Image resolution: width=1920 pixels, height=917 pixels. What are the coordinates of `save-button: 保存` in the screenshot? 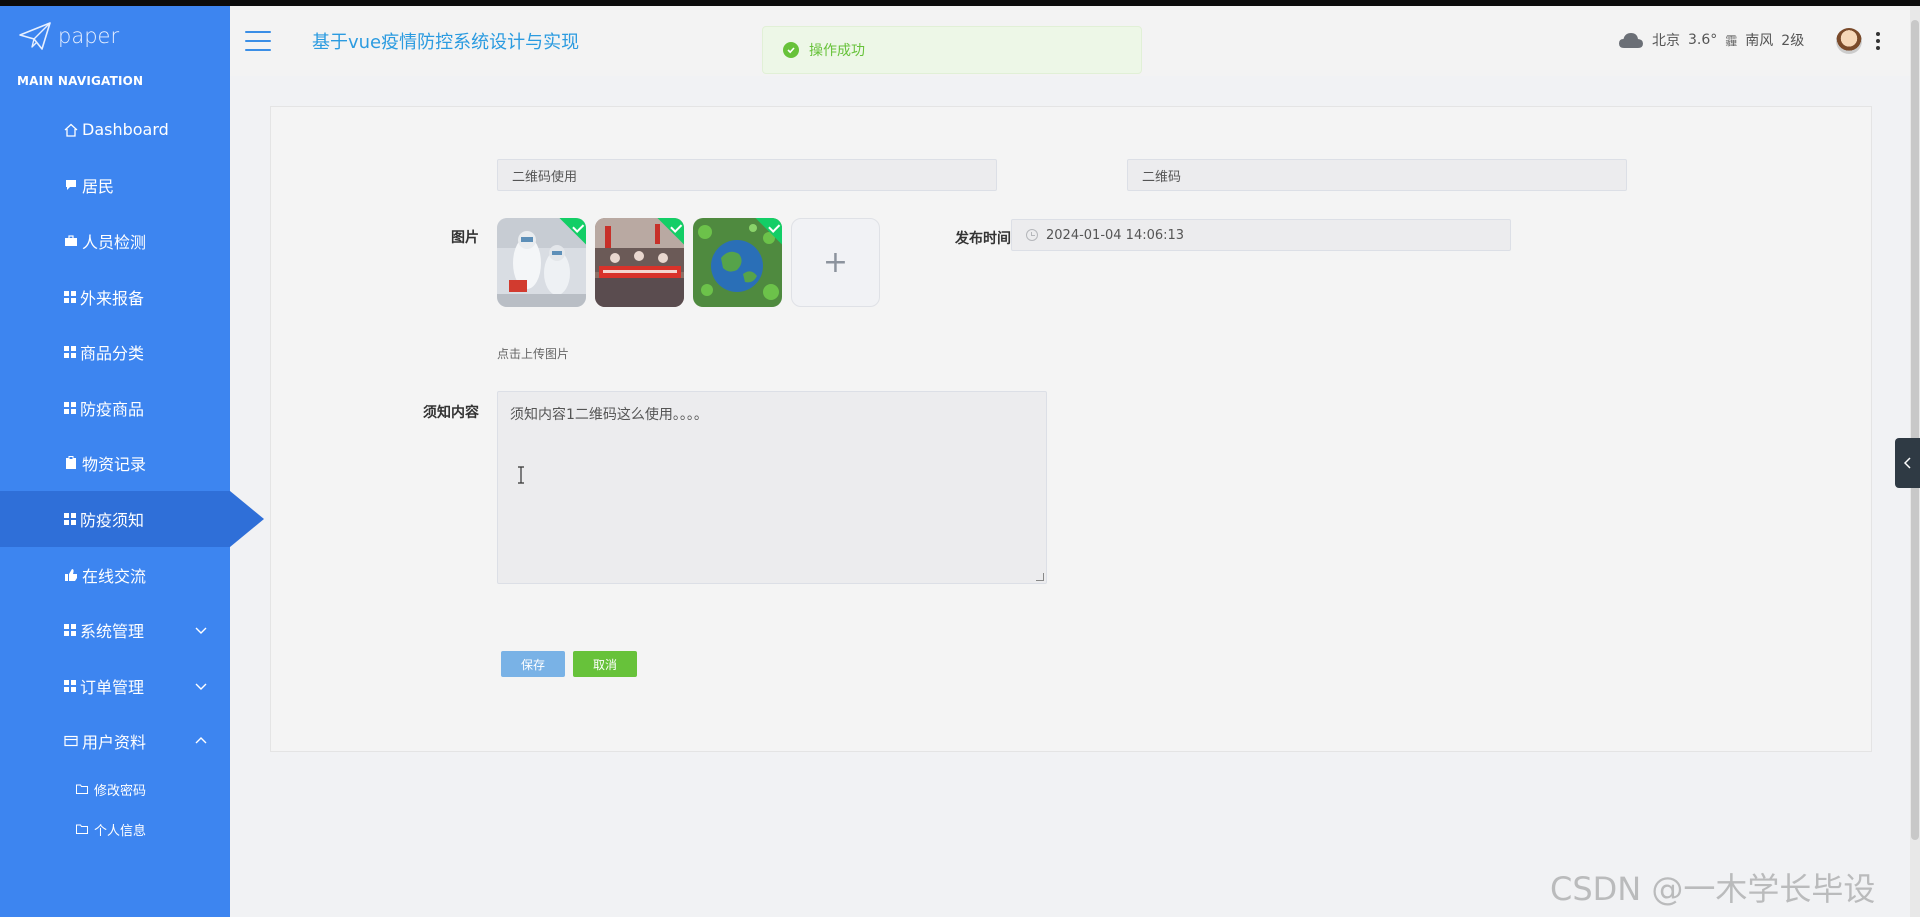 It's located at (533, 664).